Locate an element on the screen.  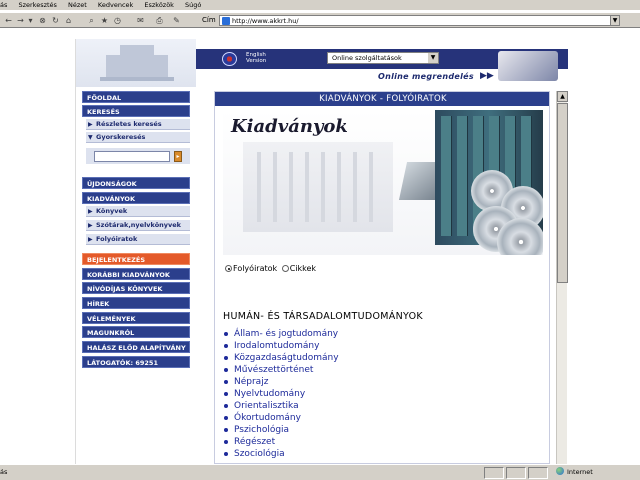
favorites-icon: ★ is located at coordinates (104, 20).